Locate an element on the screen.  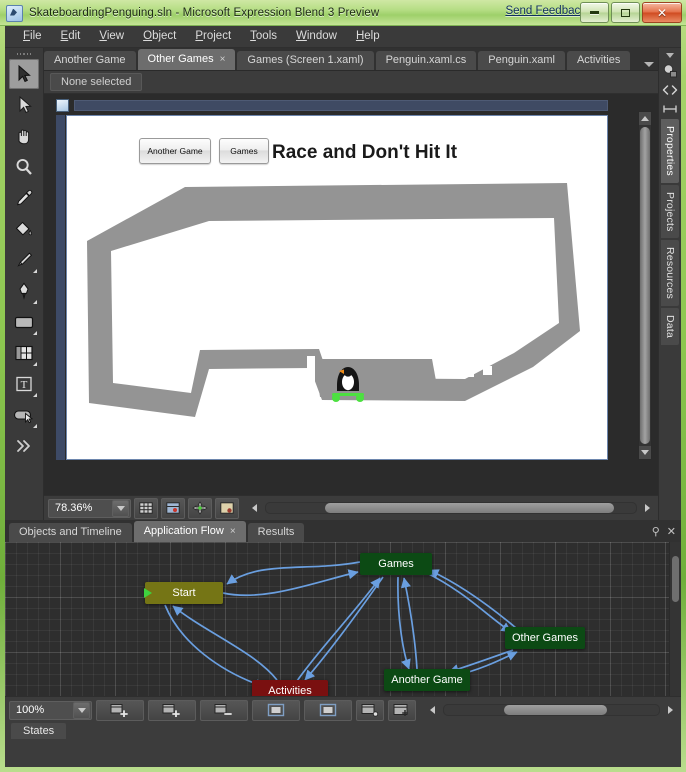
scroll-up-button is located at coordinates (645, 118).